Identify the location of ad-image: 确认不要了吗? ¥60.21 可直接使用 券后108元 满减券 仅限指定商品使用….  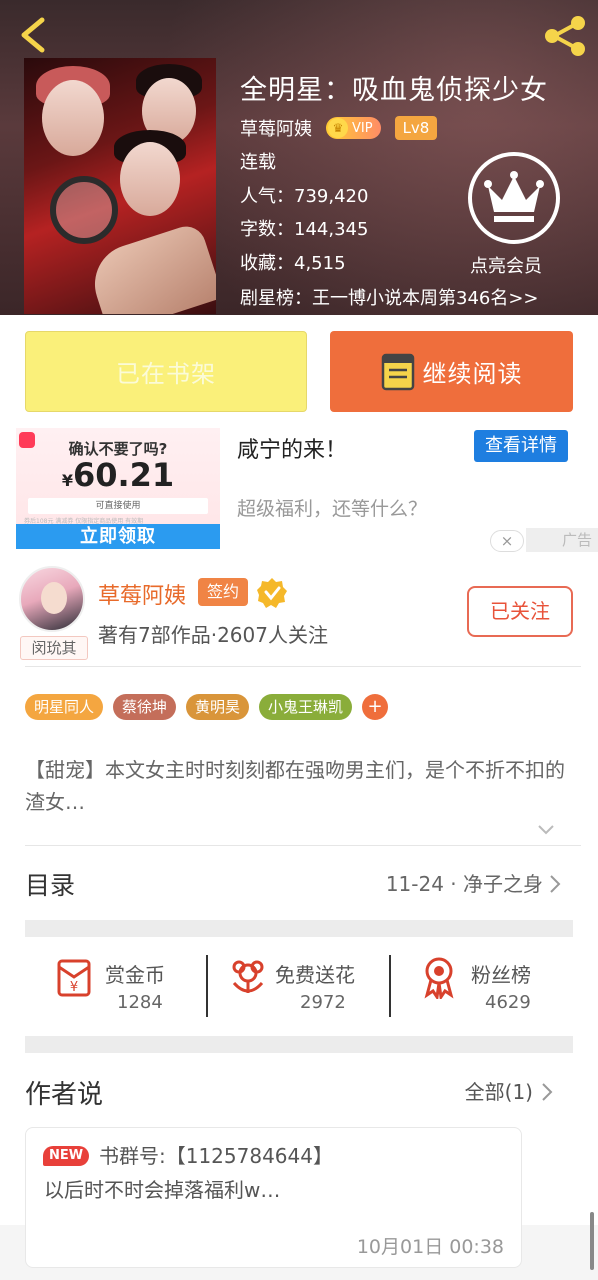
(118, 488).